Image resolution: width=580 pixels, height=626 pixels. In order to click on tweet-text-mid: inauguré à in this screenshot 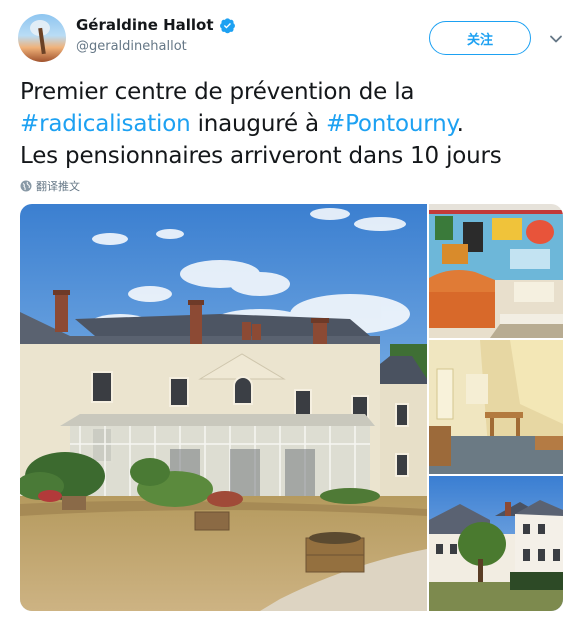, I will do `click(258, 124)`.